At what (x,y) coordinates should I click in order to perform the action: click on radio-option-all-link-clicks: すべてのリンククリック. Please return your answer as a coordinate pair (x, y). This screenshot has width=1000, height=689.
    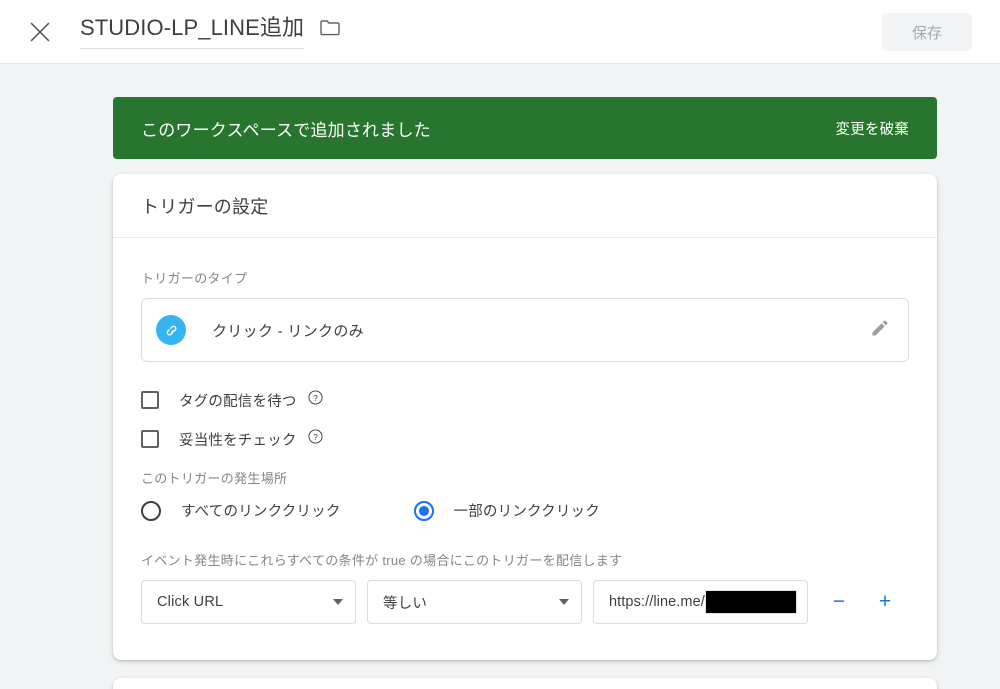
    Looking at the image, I should click on (241, 510).